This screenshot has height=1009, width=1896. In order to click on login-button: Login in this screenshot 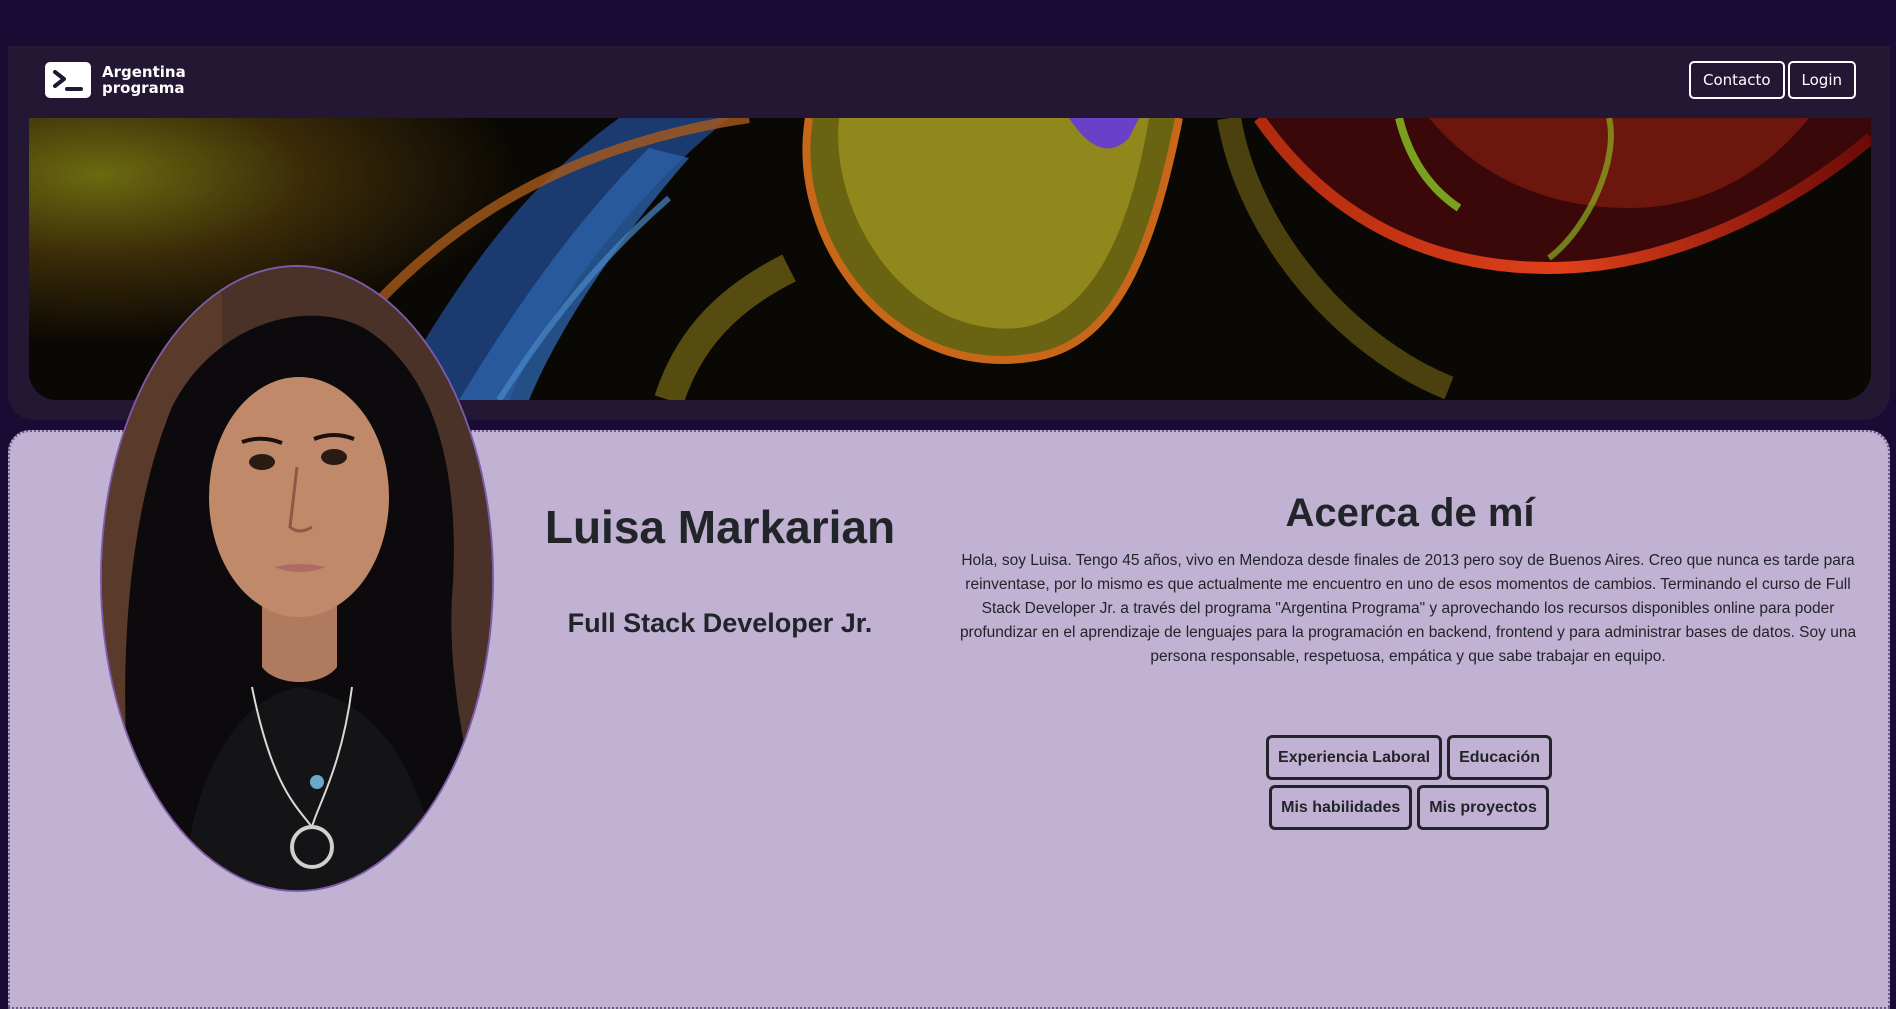, I will do `click(1821, 80)`.